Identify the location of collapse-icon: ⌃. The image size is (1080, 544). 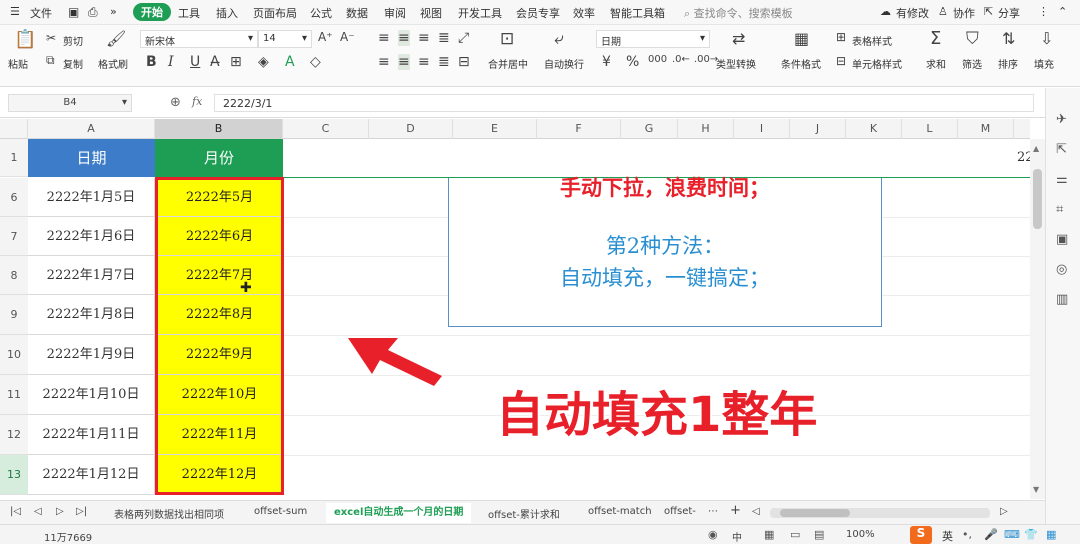
(1062, 11).